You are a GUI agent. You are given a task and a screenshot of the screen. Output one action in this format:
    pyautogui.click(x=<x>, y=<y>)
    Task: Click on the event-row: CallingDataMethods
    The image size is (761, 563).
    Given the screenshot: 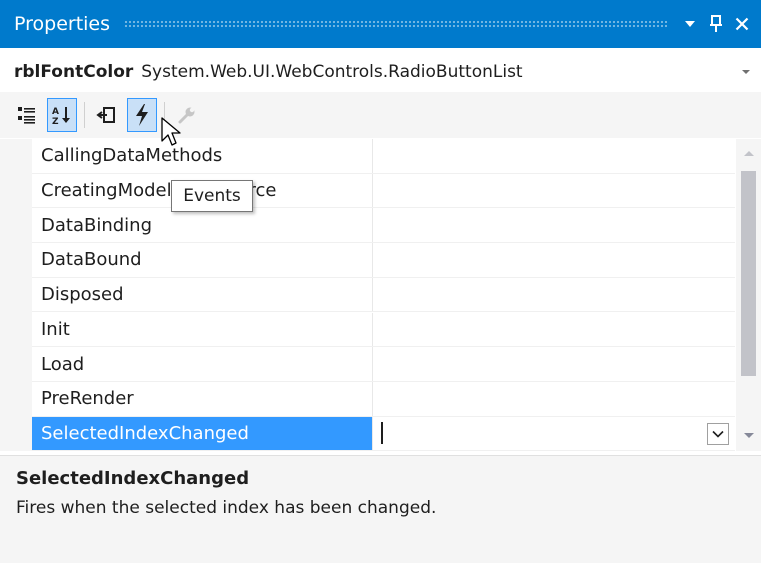 What is the action you would take?
    pyautogui.click(x=383, y=156)
    